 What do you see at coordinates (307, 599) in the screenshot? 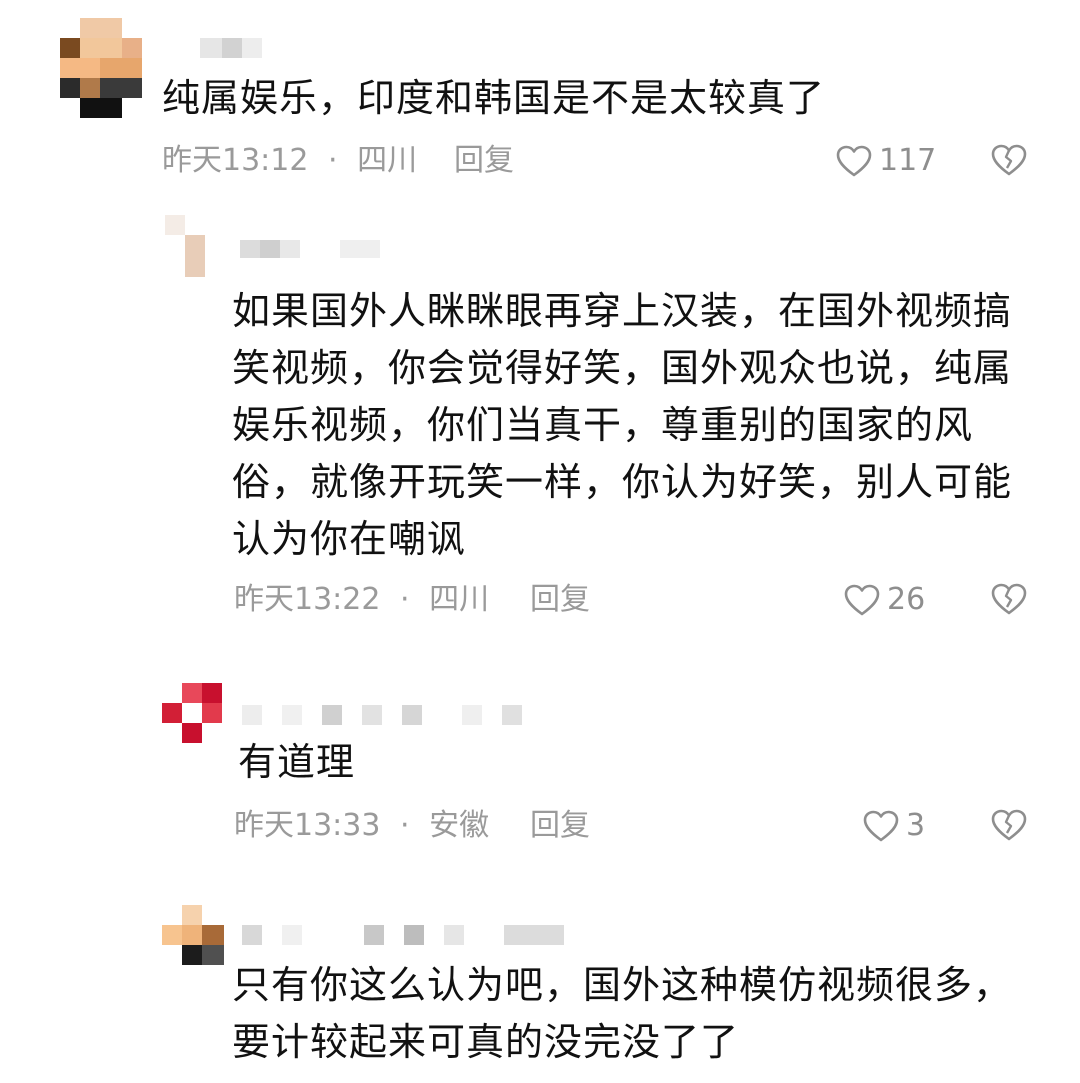
I see `timestamp: 昨天13:22` at bounding box center [307, 599].